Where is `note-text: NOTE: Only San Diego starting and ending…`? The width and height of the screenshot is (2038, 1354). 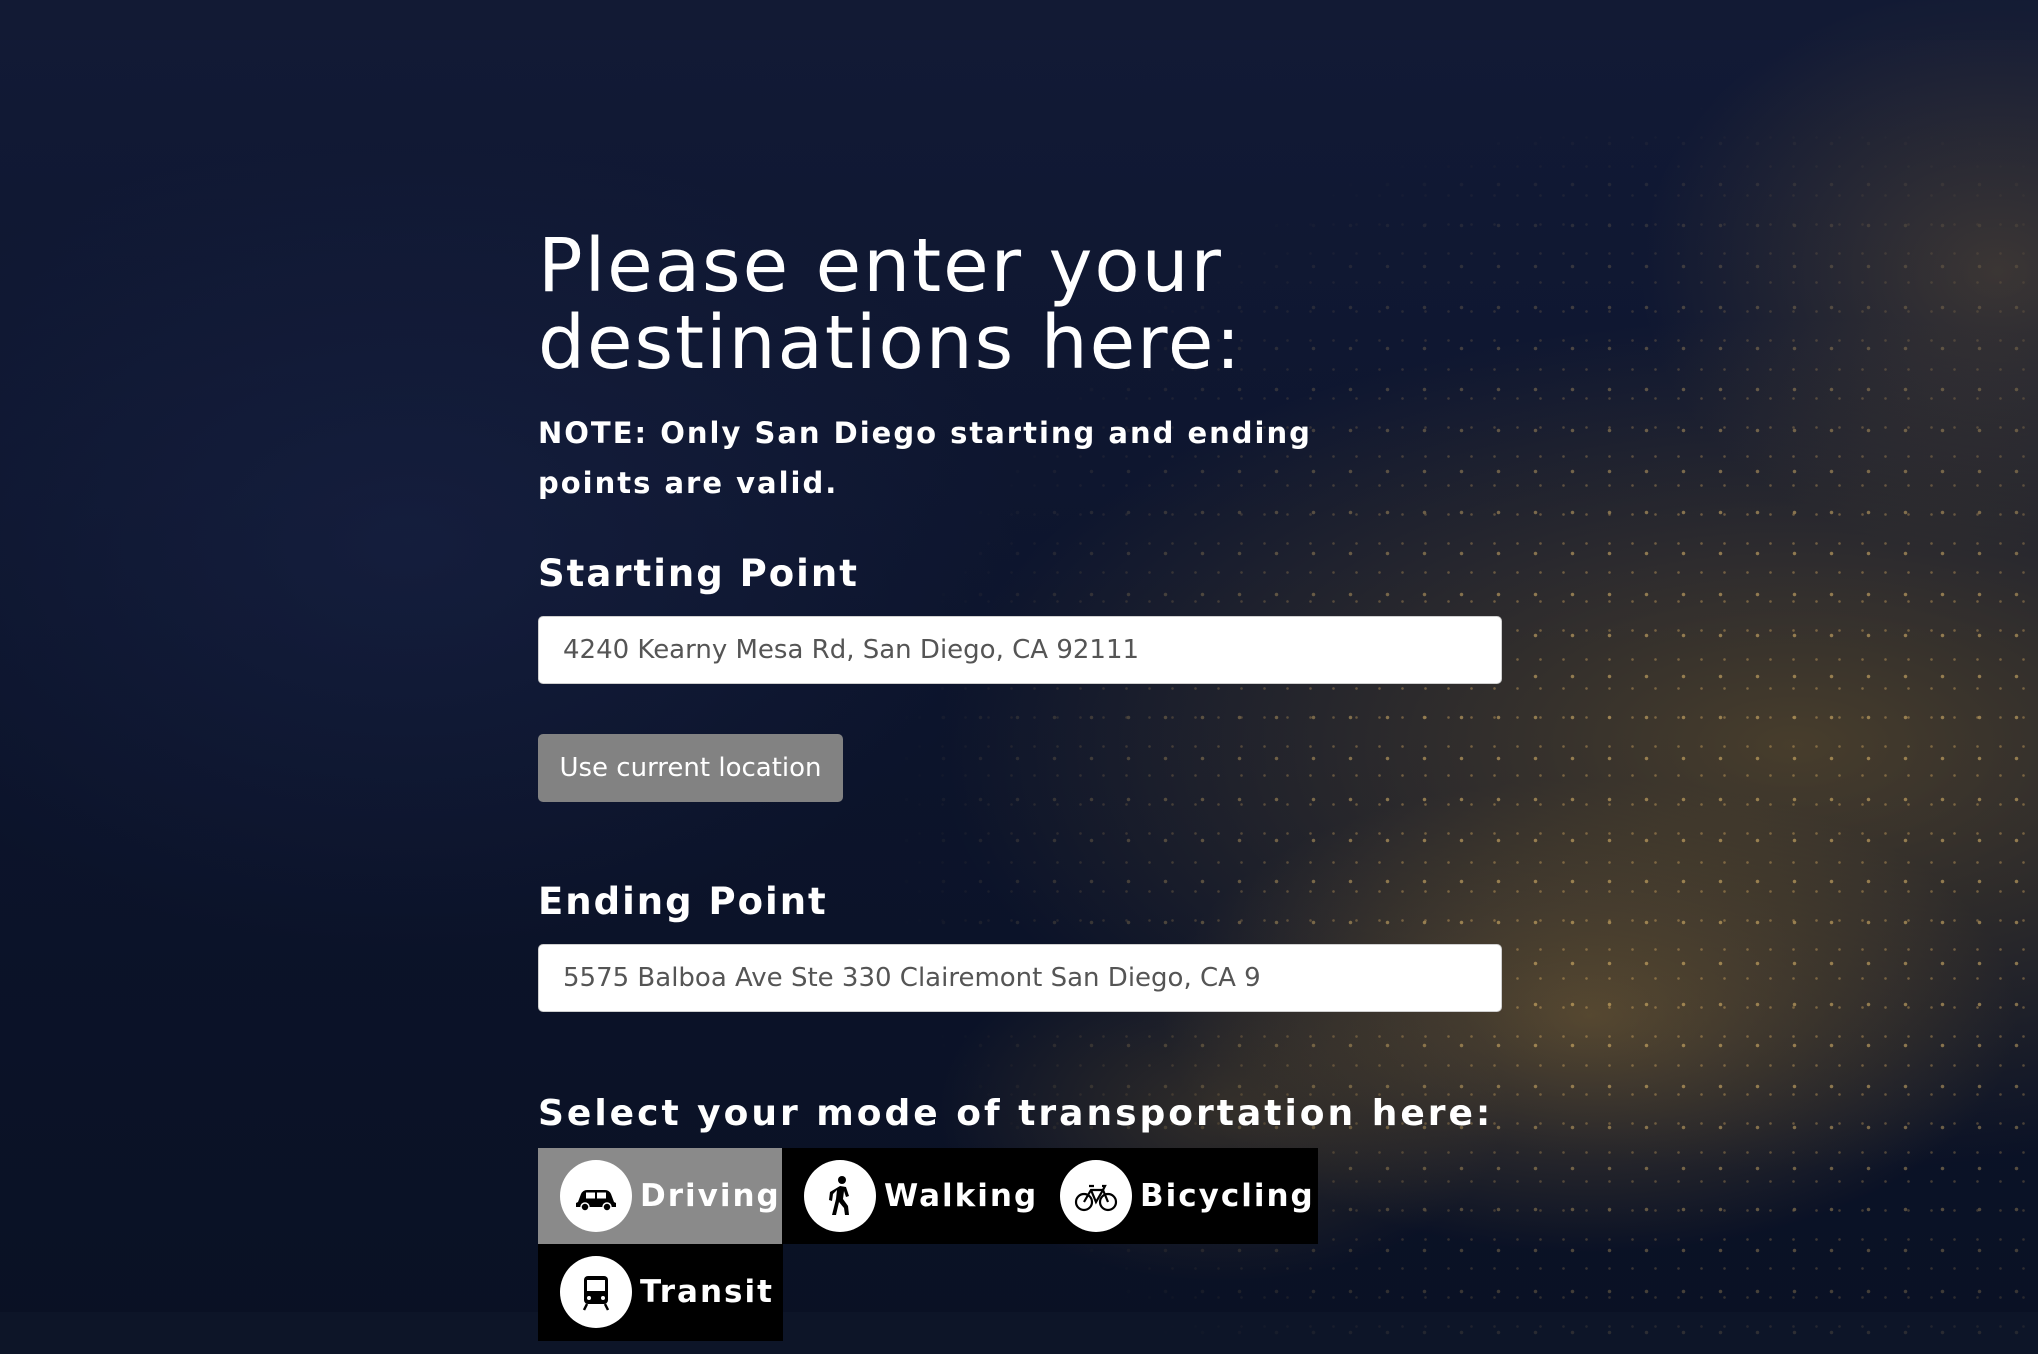
note-text: NOTE: Only San Diego starting and ending… is located at coordinates (925, 458).